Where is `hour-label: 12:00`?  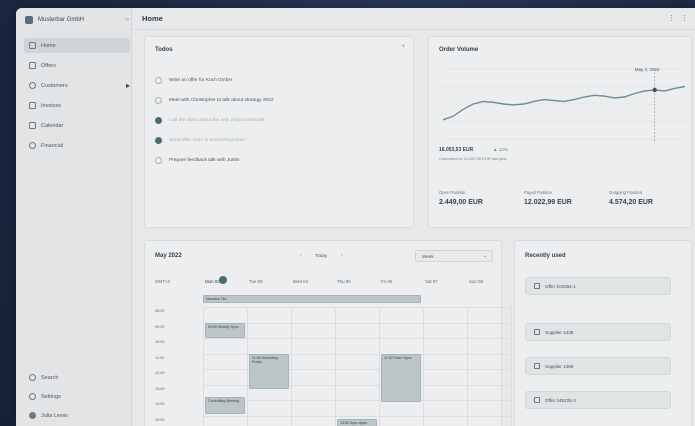
hour-label: 12:00 is located at coordinates (160, 373).